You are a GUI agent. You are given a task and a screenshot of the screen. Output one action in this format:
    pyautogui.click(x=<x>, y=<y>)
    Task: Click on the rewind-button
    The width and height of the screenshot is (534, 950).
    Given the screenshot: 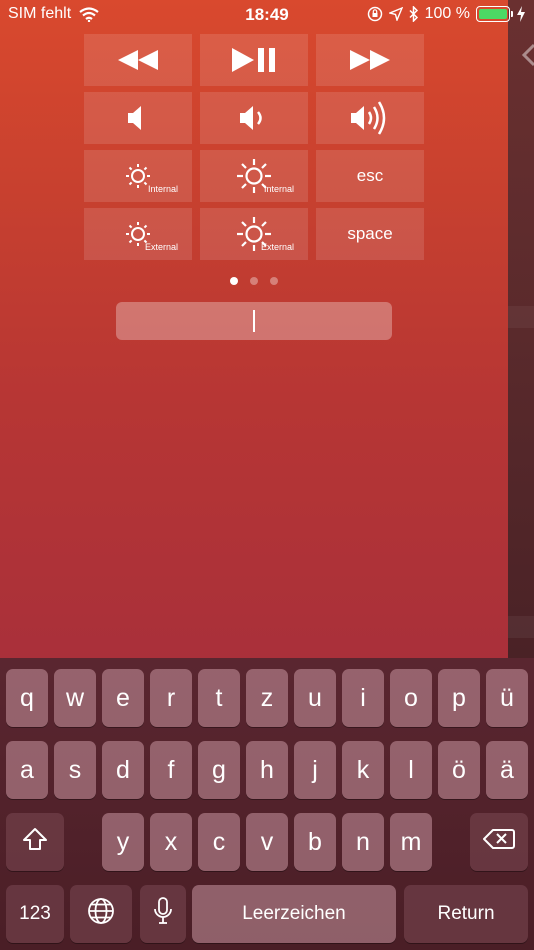 What is the action you would take?
    pyautogui.click(x=138, y=60)
    